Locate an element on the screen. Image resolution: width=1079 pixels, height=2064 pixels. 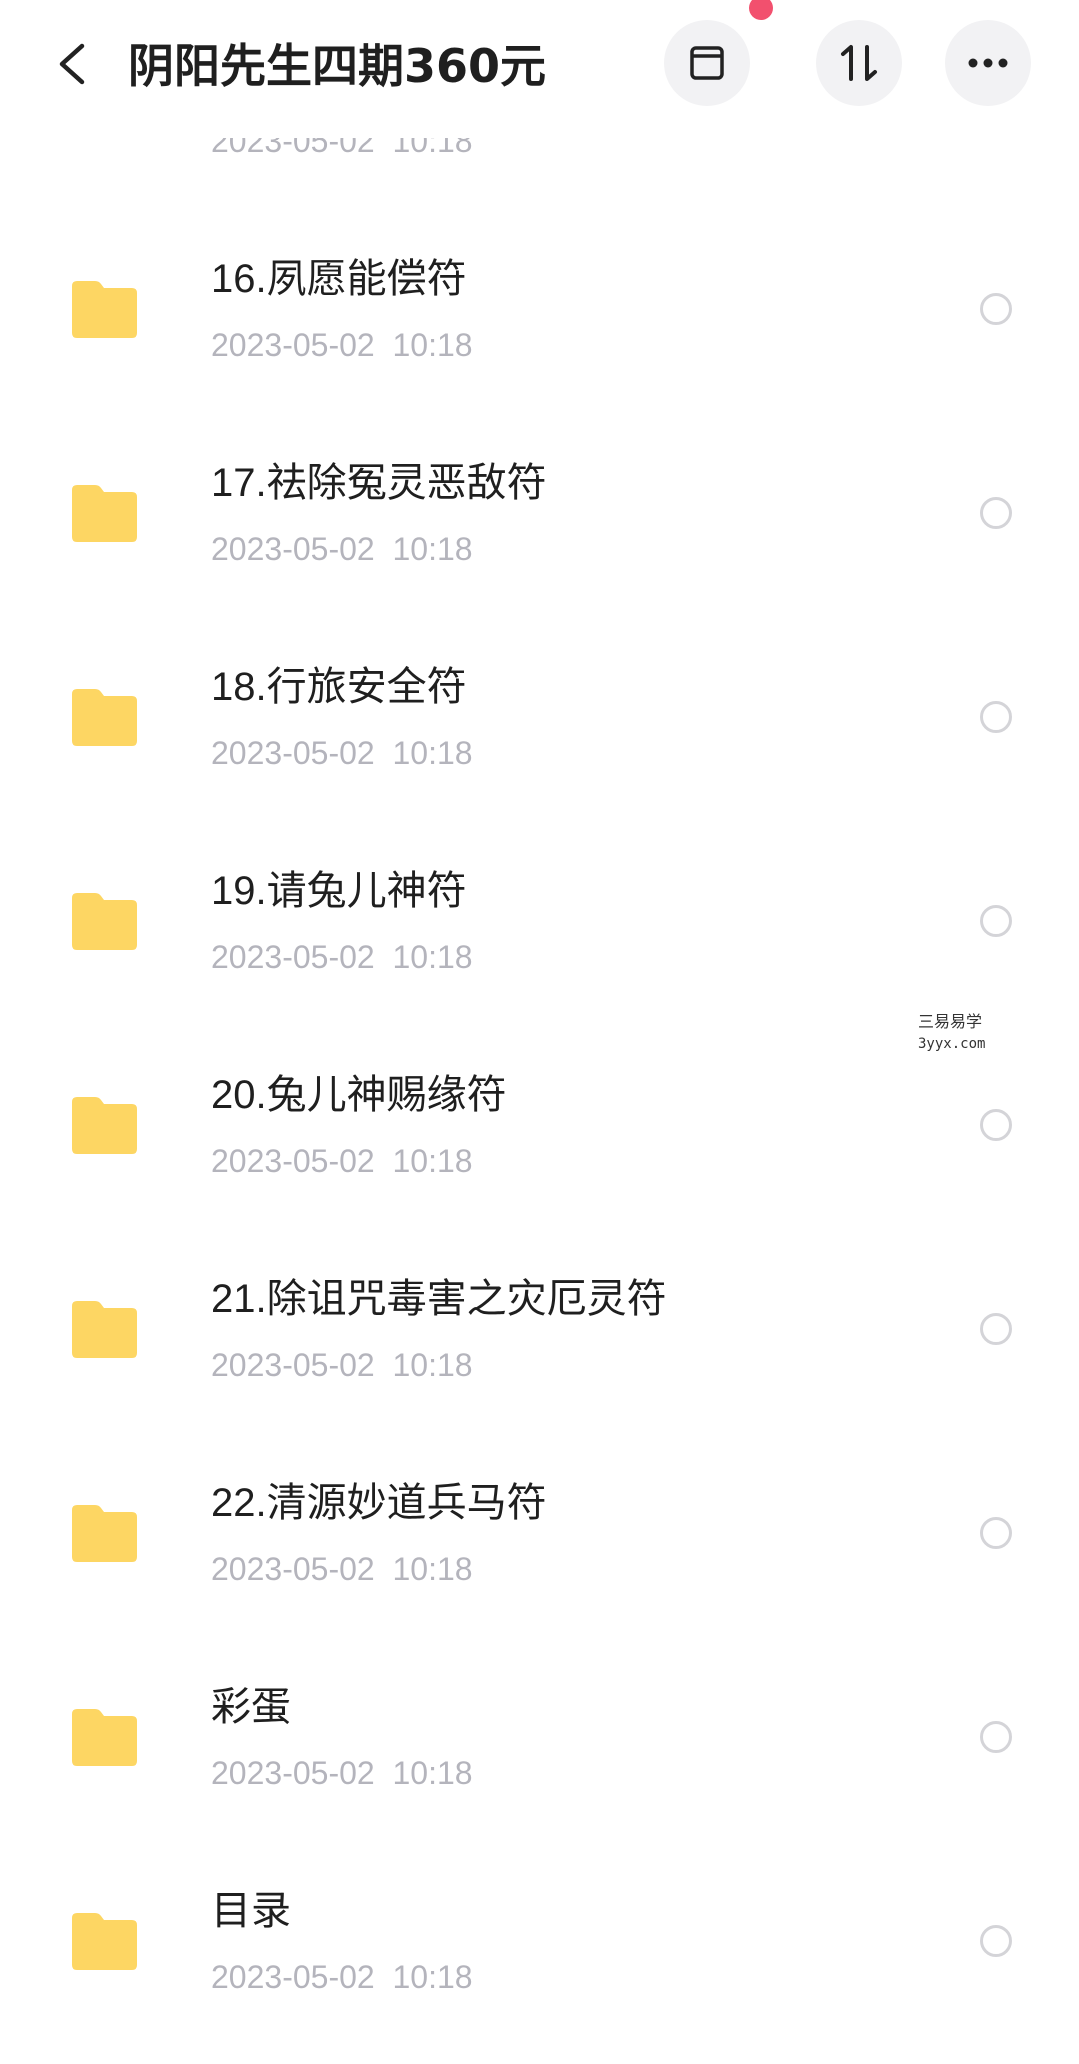
archive-button is located at coordinates (707, 63).